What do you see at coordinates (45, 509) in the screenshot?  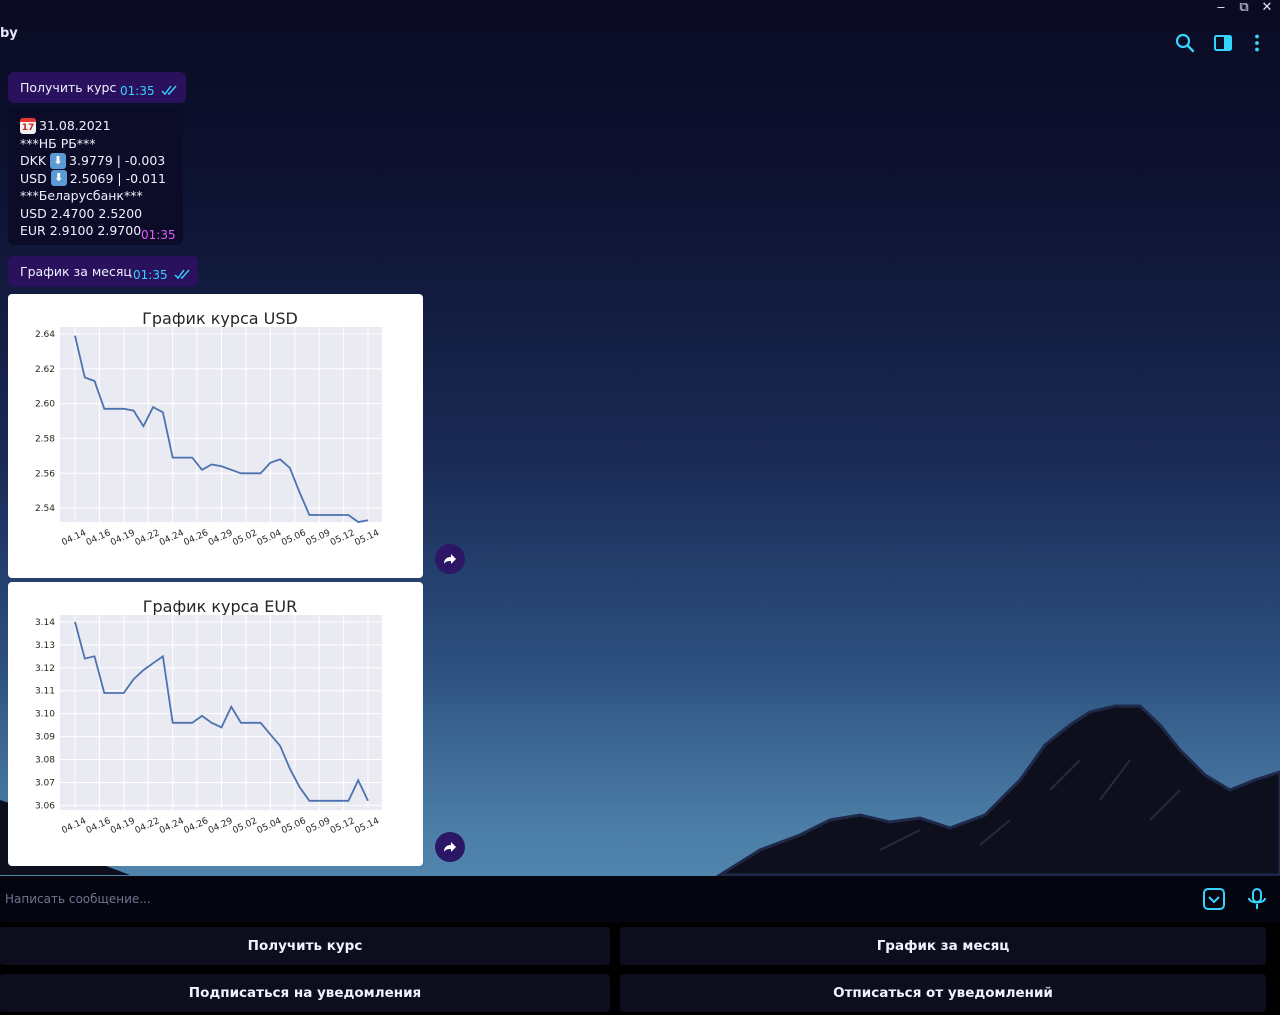 I see `y-tick-label: 2.54` at bounding box center [45, 509].